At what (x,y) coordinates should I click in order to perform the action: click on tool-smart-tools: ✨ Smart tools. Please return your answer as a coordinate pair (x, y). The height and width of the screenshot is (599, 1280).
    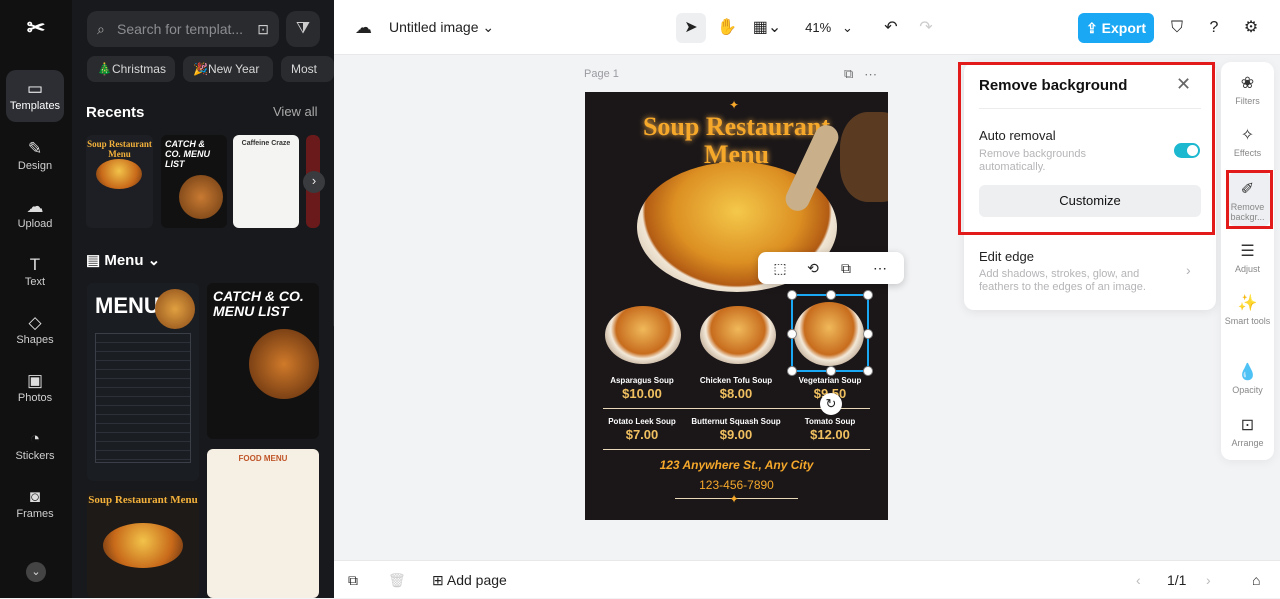
    Looking at the image, I should click on (1247, 310).